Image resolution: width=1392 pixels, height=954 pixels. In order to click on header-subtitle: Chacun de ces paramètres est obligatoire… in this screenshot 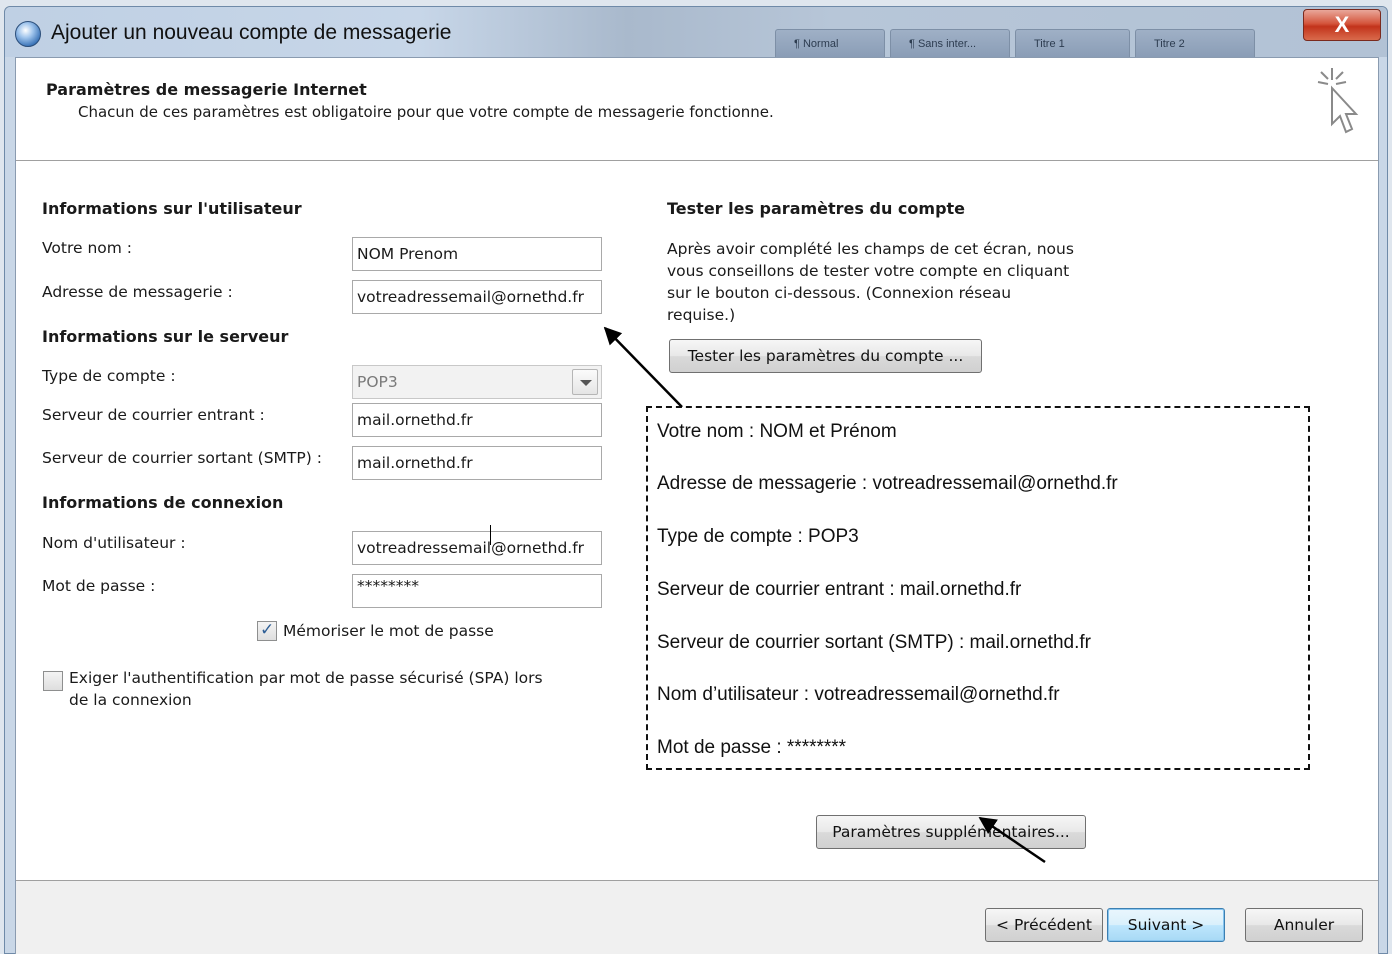, I will do `click(426, 112)`.